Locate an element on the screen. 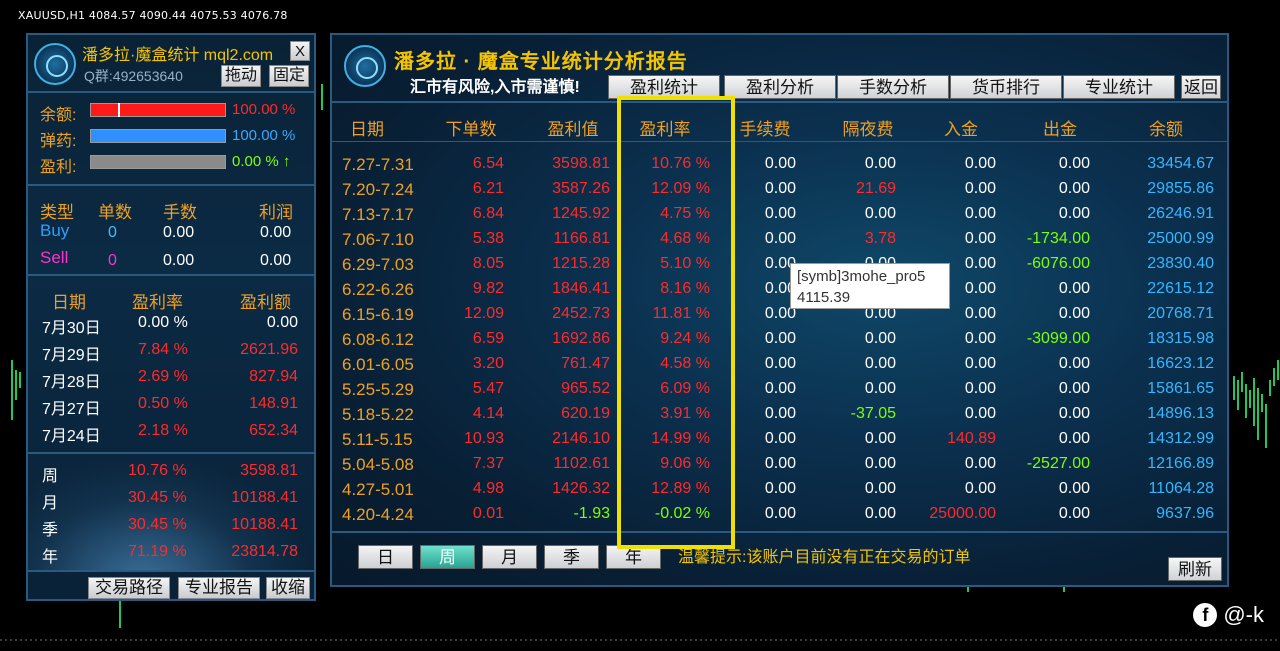 This screenshot has width=1280, height=651. table-cell: -1734.00 is located at coordinates (1058, 238).